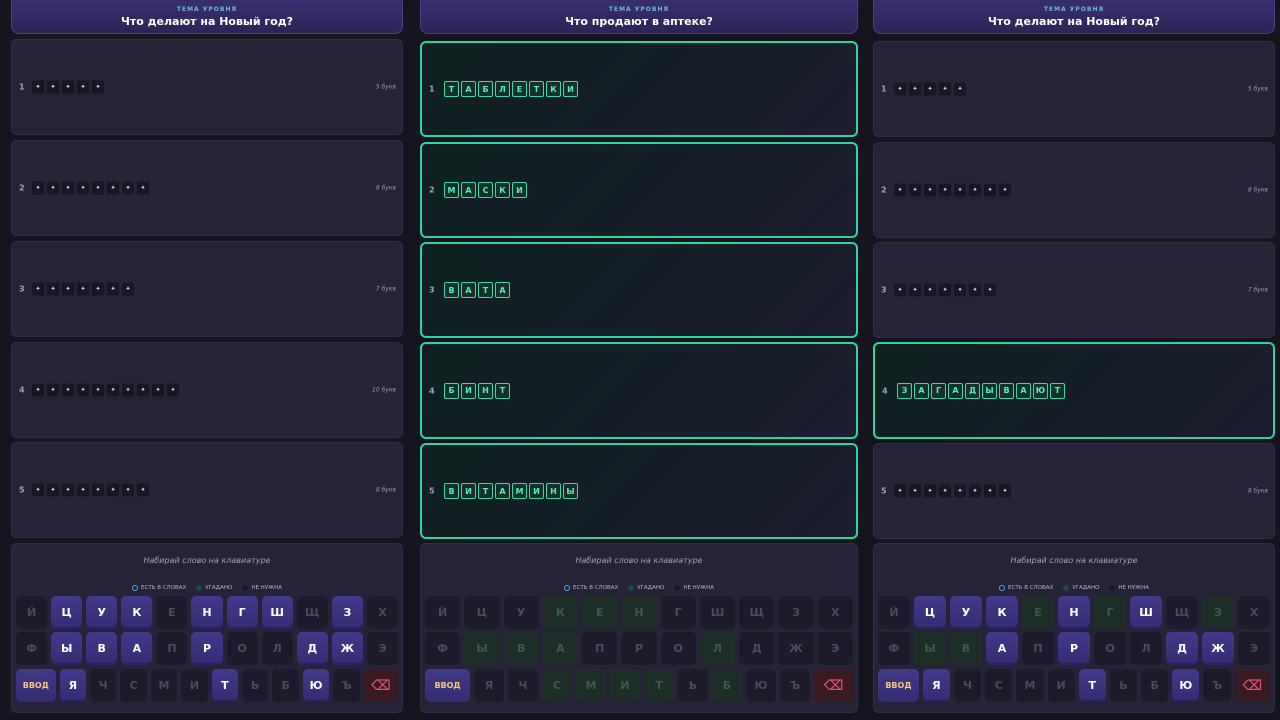  I want to click on key-Г: Г, so click(242, 612).